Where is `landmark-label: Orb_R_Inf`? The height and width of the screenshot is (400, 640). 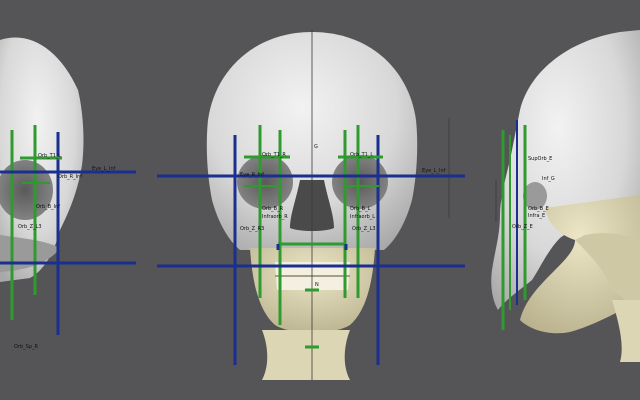
landmark-label: Orb_R_Inf is located at coordinates (70, 177).